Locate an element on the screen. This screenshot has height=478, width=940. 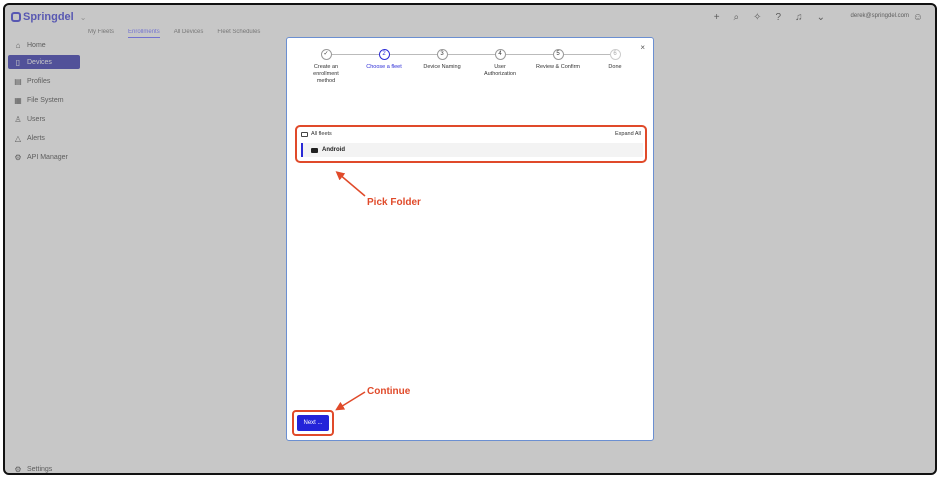
tree-root-label: All fleets is located at coordinates (321, 134).